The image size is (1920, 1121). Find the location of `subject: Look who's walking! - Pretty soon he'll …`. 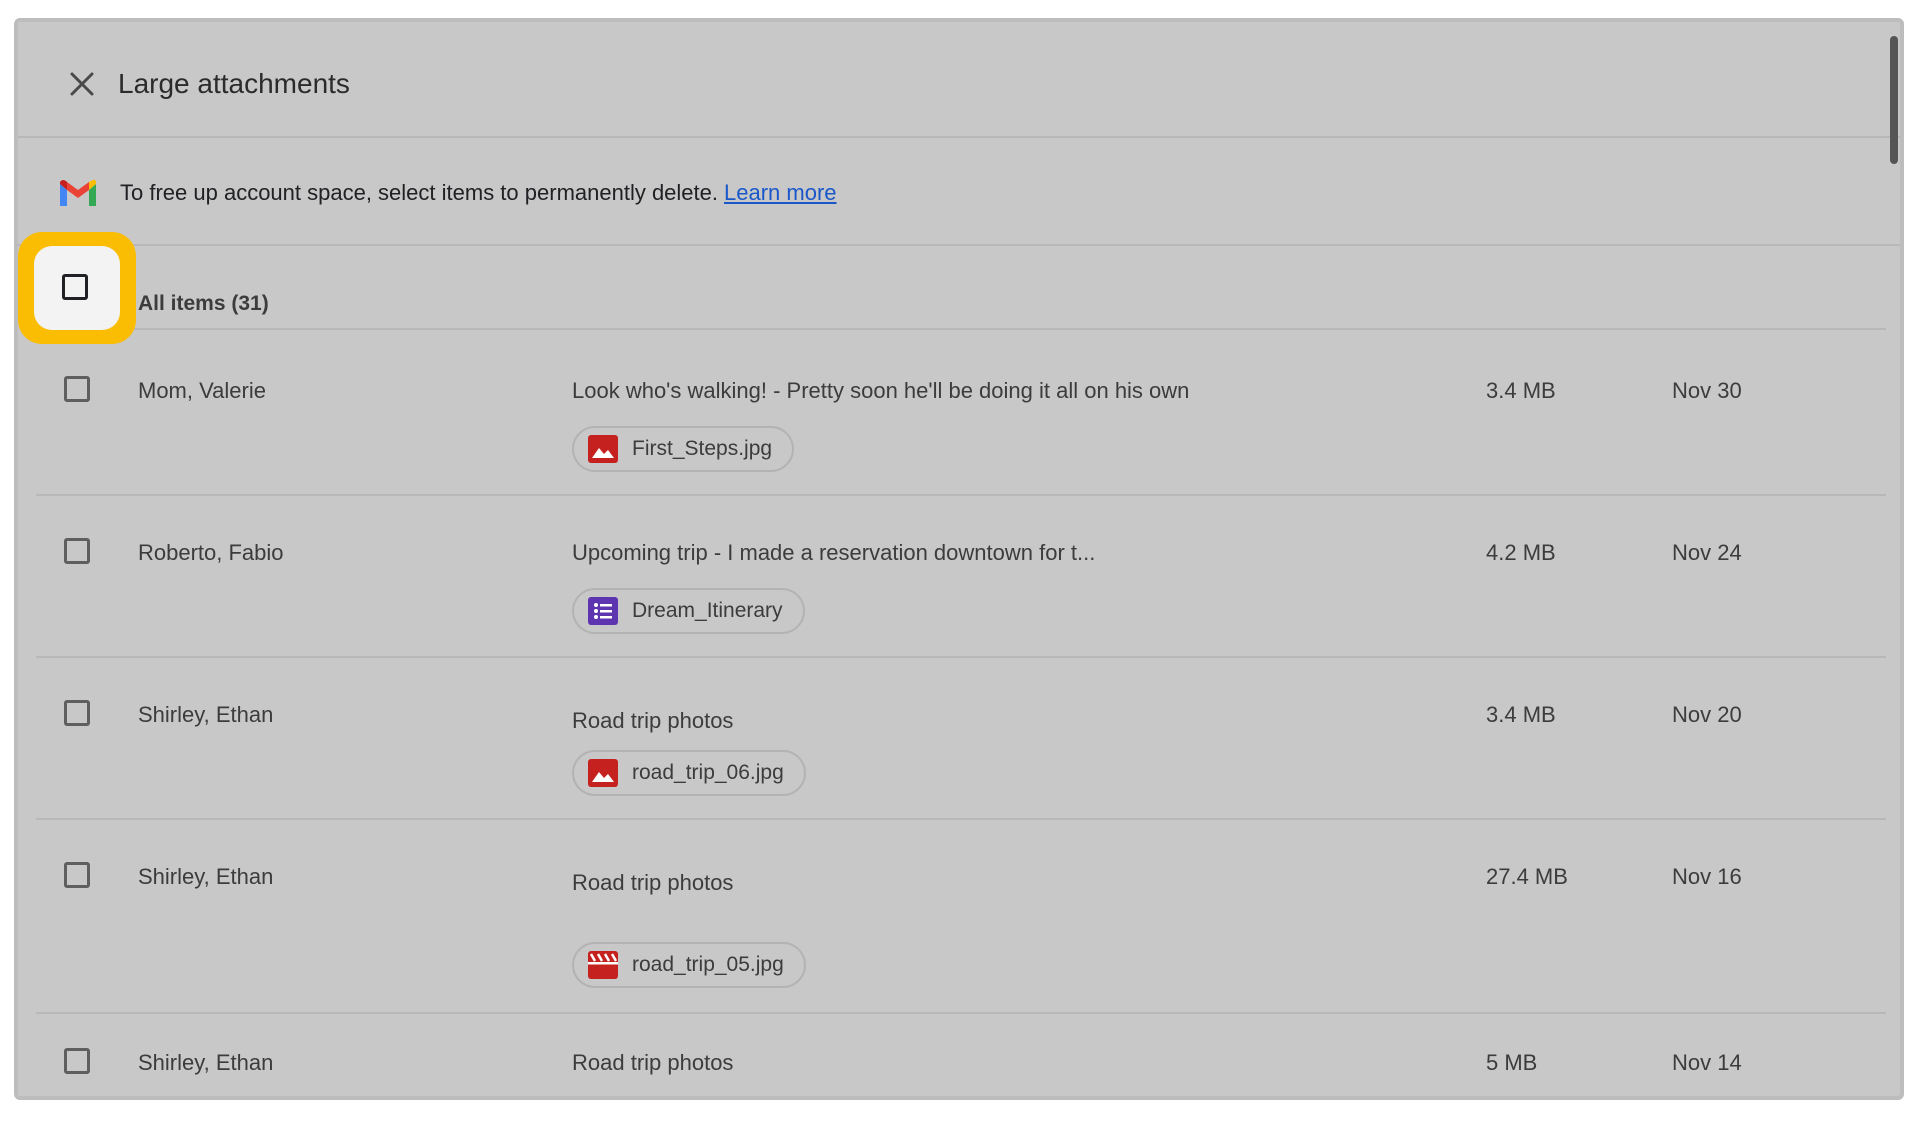

subject: Look who's walking! - Pretty soon he'll … is located at coordinates (881, 390).